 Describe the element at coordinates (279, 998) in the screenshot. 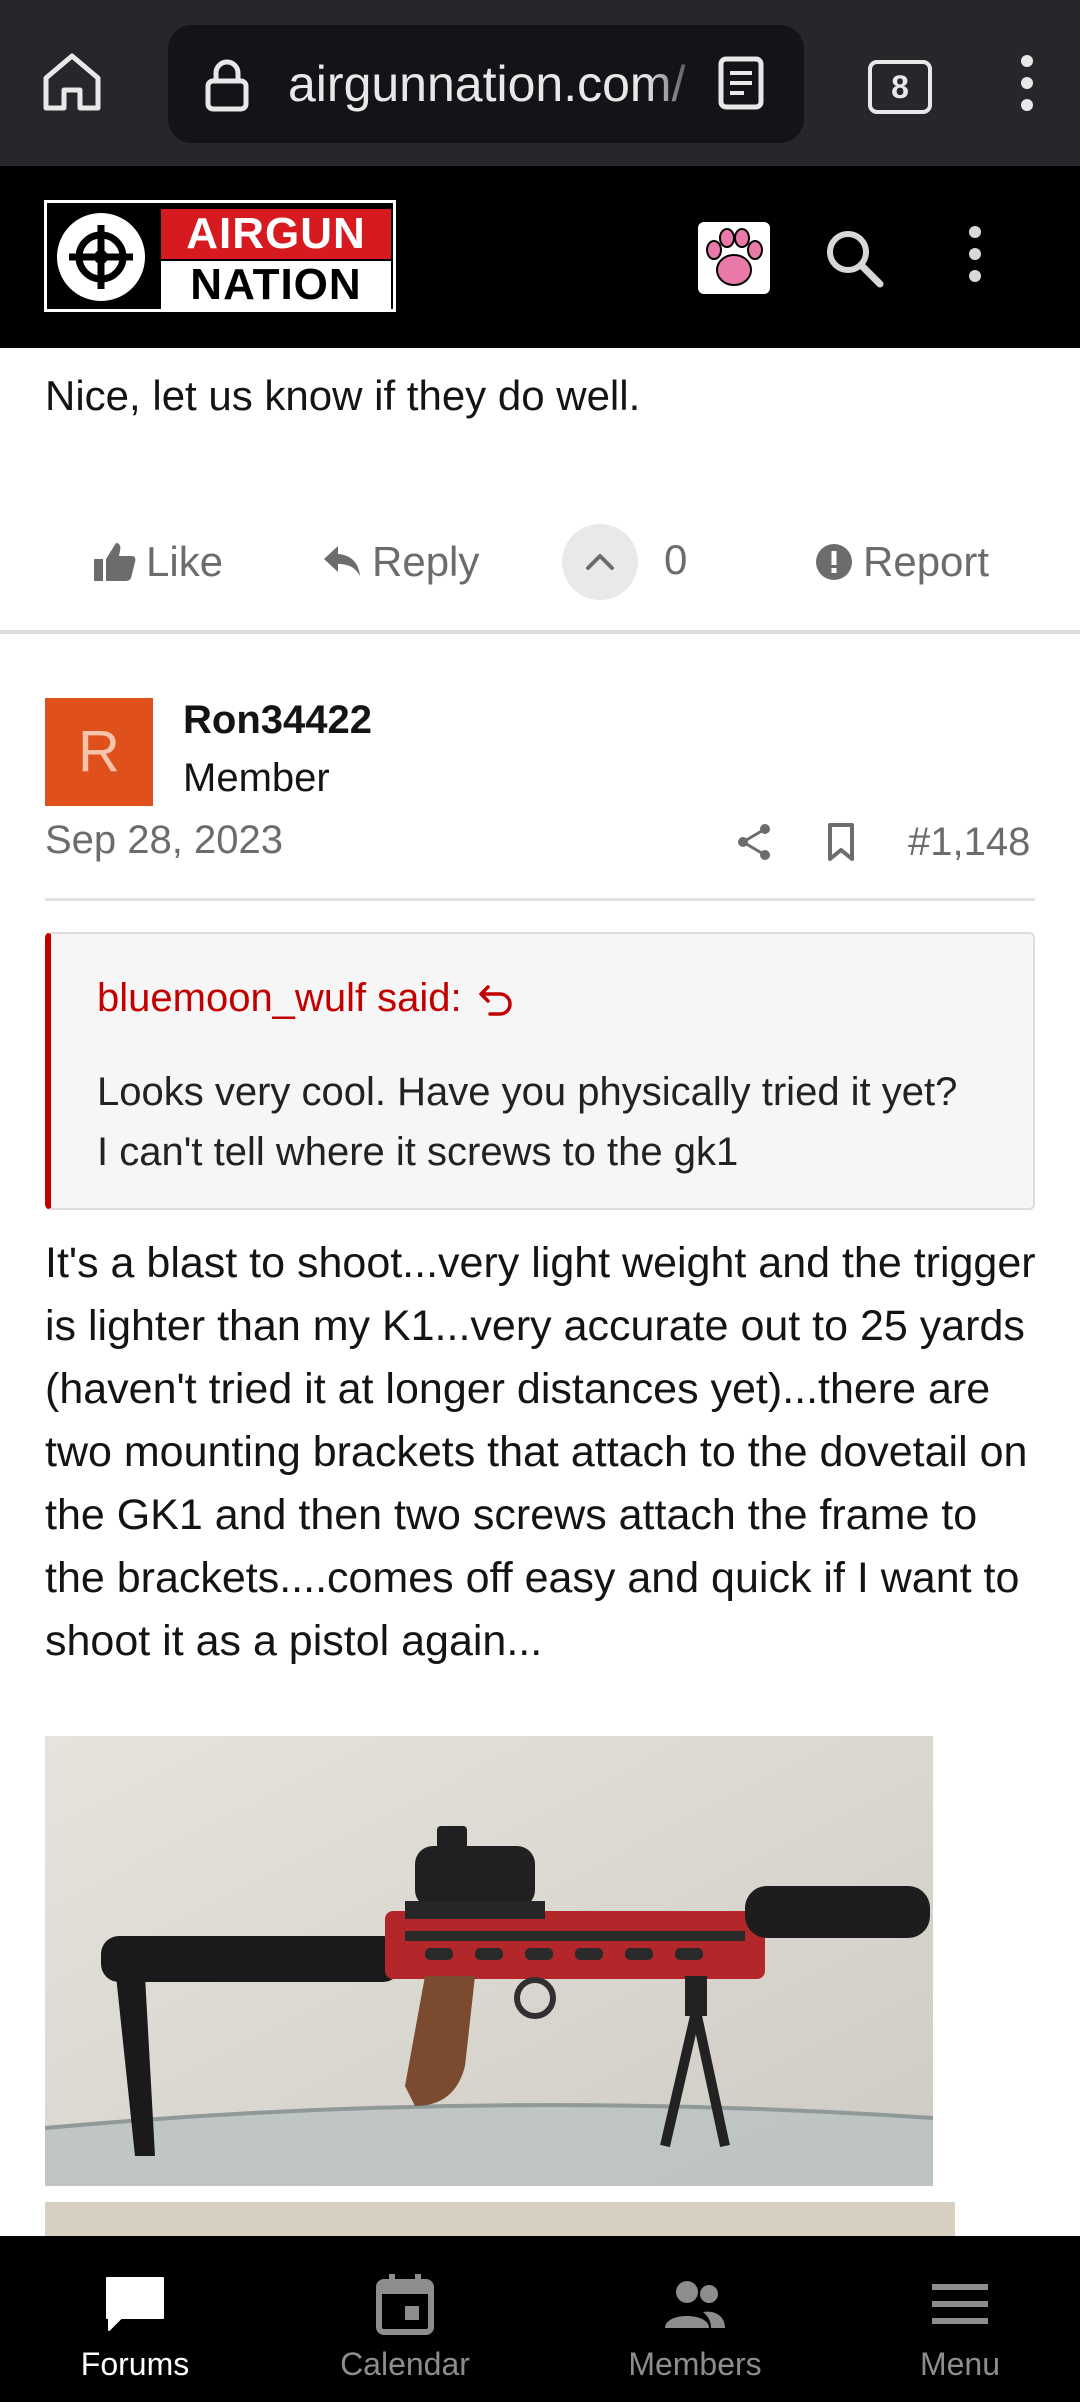

I see `quote-author: bluemoon_wulf said:` at that location.